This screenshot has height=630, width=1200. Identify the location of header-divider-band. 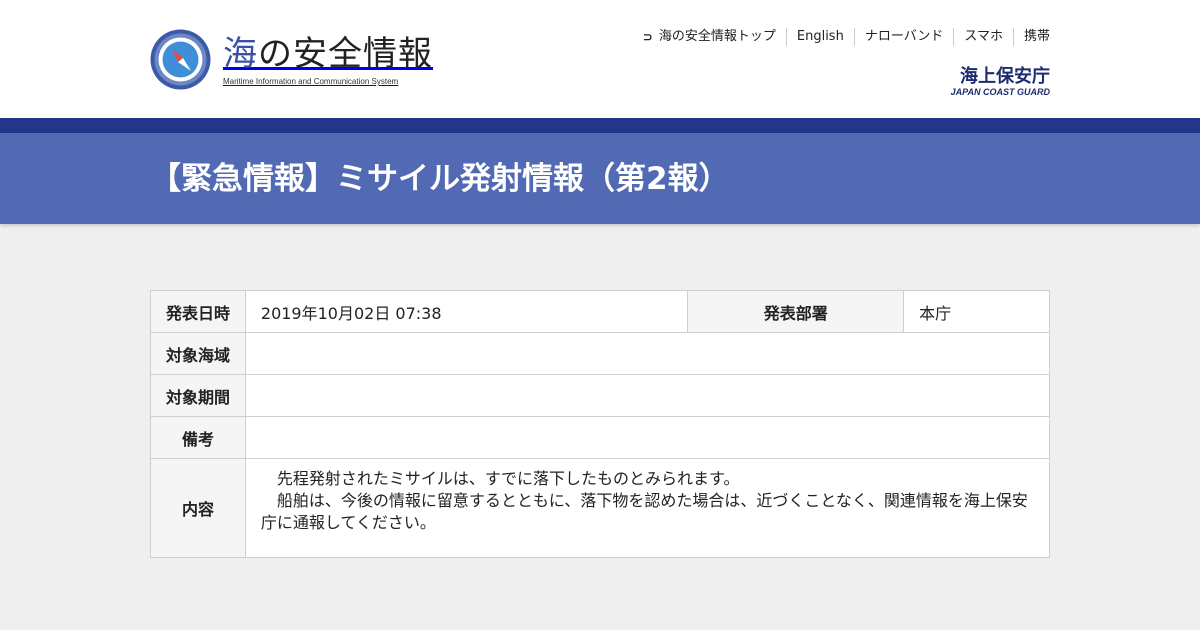
(600, 125).